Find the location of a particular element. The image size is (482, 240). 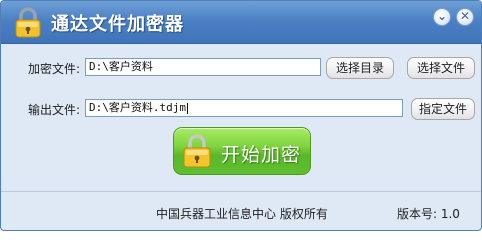

close-icon: ✕ is located at coordinates (465, 16).